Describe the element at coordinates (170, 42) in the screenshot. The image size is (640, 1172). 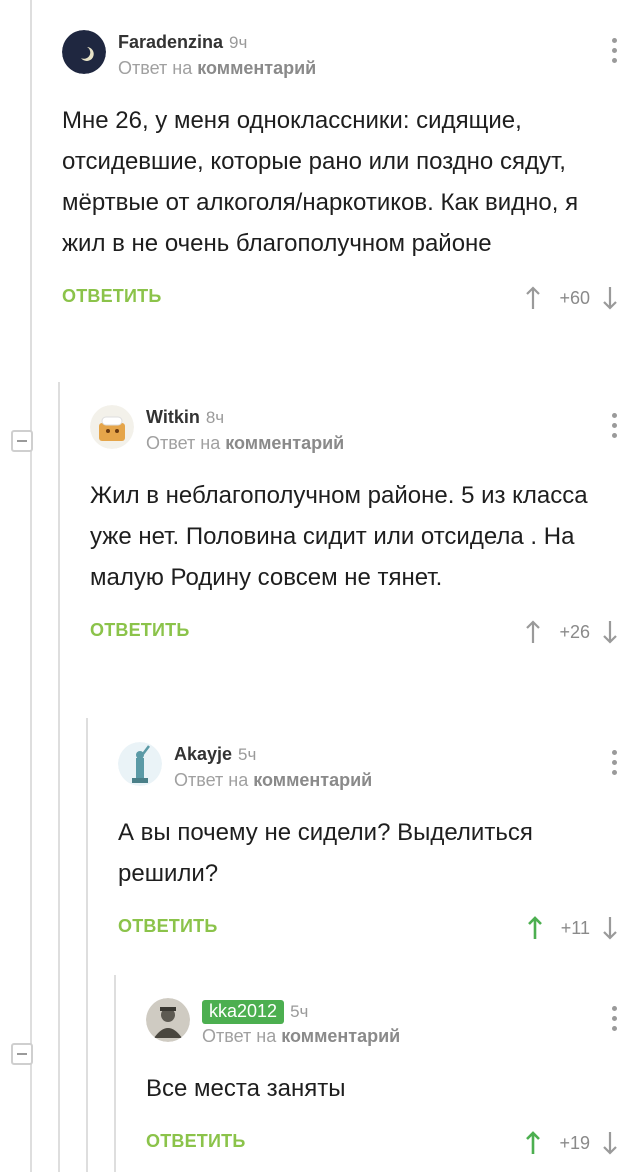
I see `author-name: Faradenzina` at that location.